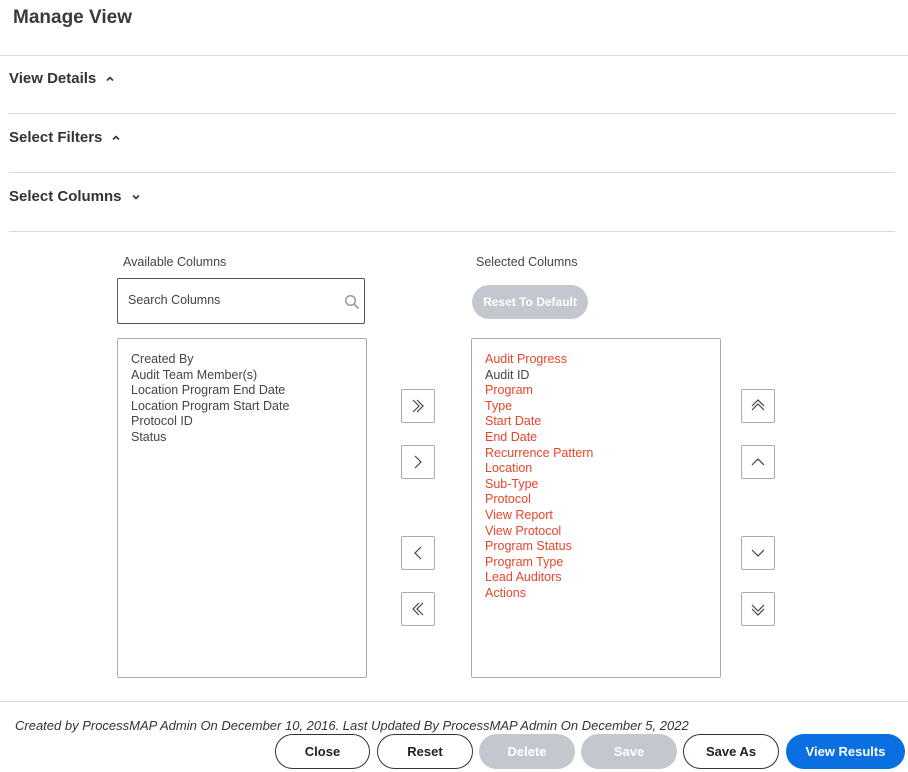 The height and width of the screenshot is (772, 908). What do you see at coordinates (596, 532) in the screenshot?
I see `list-item: View Protocol` at bounding box center [596, 532].